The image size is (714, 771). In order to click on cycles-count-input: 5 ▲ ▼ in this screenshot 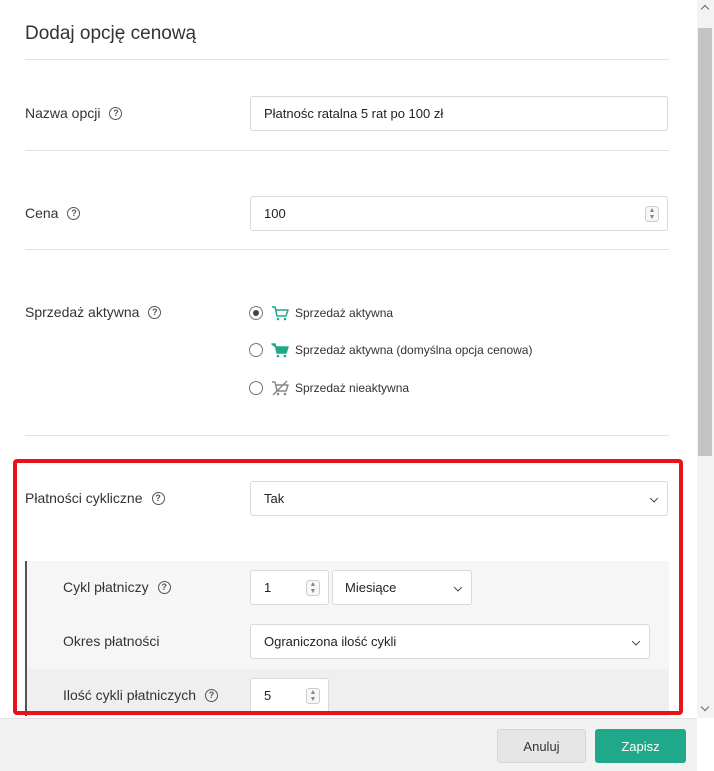, I will do `click(289, 695)`.